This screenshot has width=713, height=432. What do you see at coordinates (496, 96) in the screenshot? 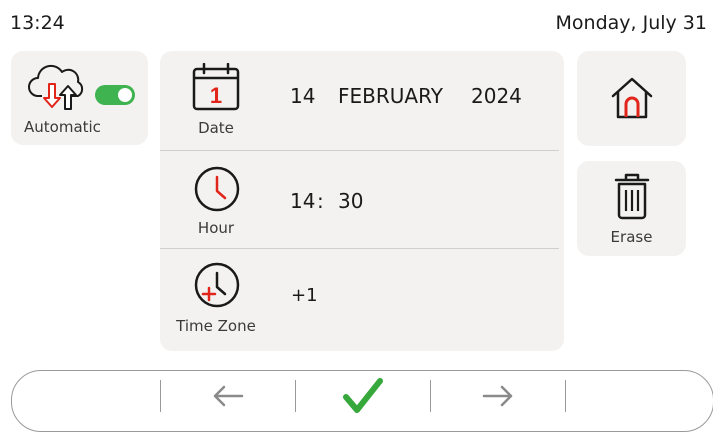
I see `date-year: 2024` at bounding box center [496, 96].